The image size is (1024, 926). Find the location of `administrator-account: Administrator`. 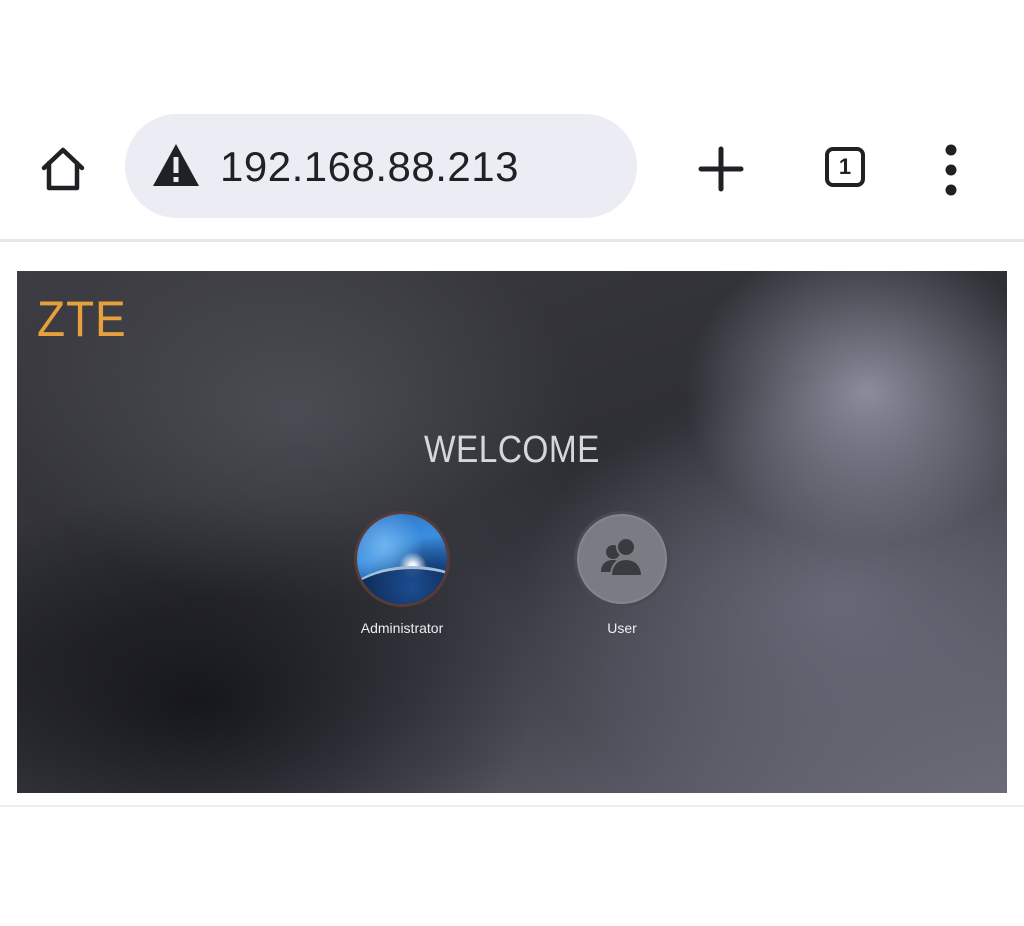

administrator-account: Administrator is located at coordinates (402, 574).